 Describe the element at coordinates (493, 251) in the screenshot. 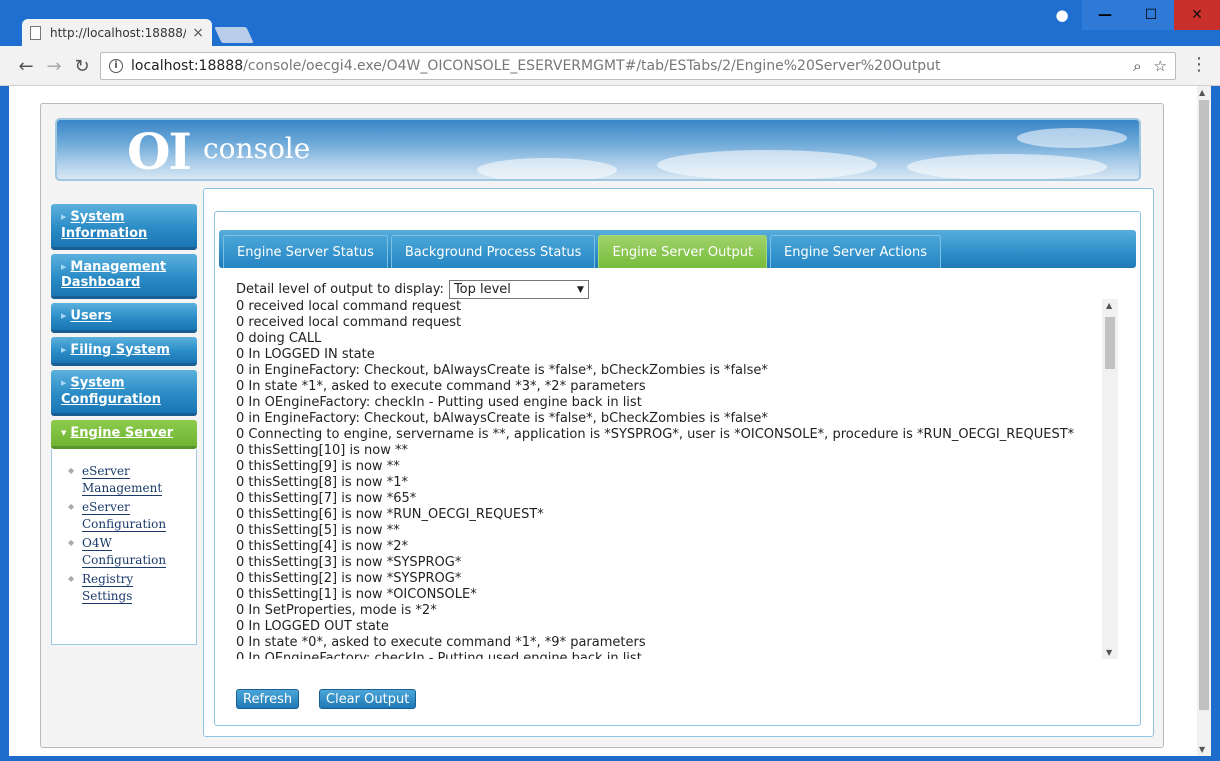

I see `tab-background-process-status: Background Process Status` at that location.